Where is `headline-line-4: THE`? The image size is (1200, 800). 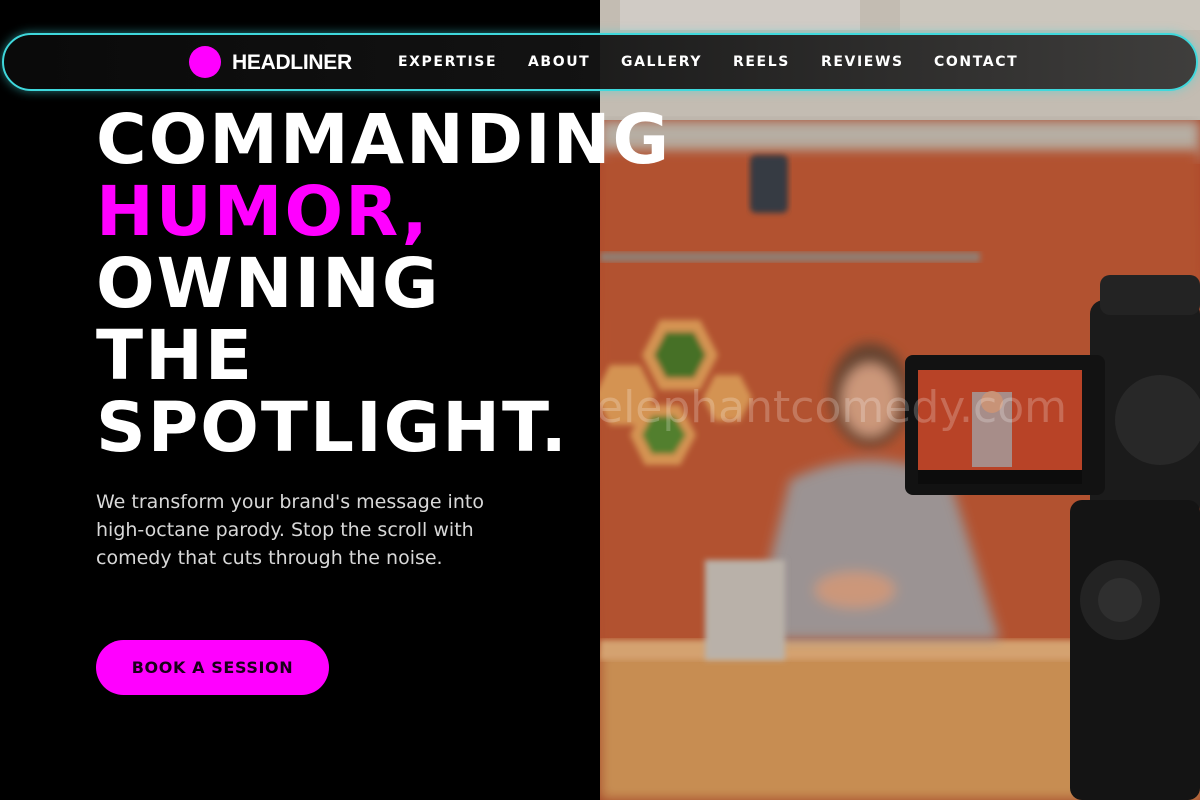 headline-line-4: THE is located at coordinates (175, 356).